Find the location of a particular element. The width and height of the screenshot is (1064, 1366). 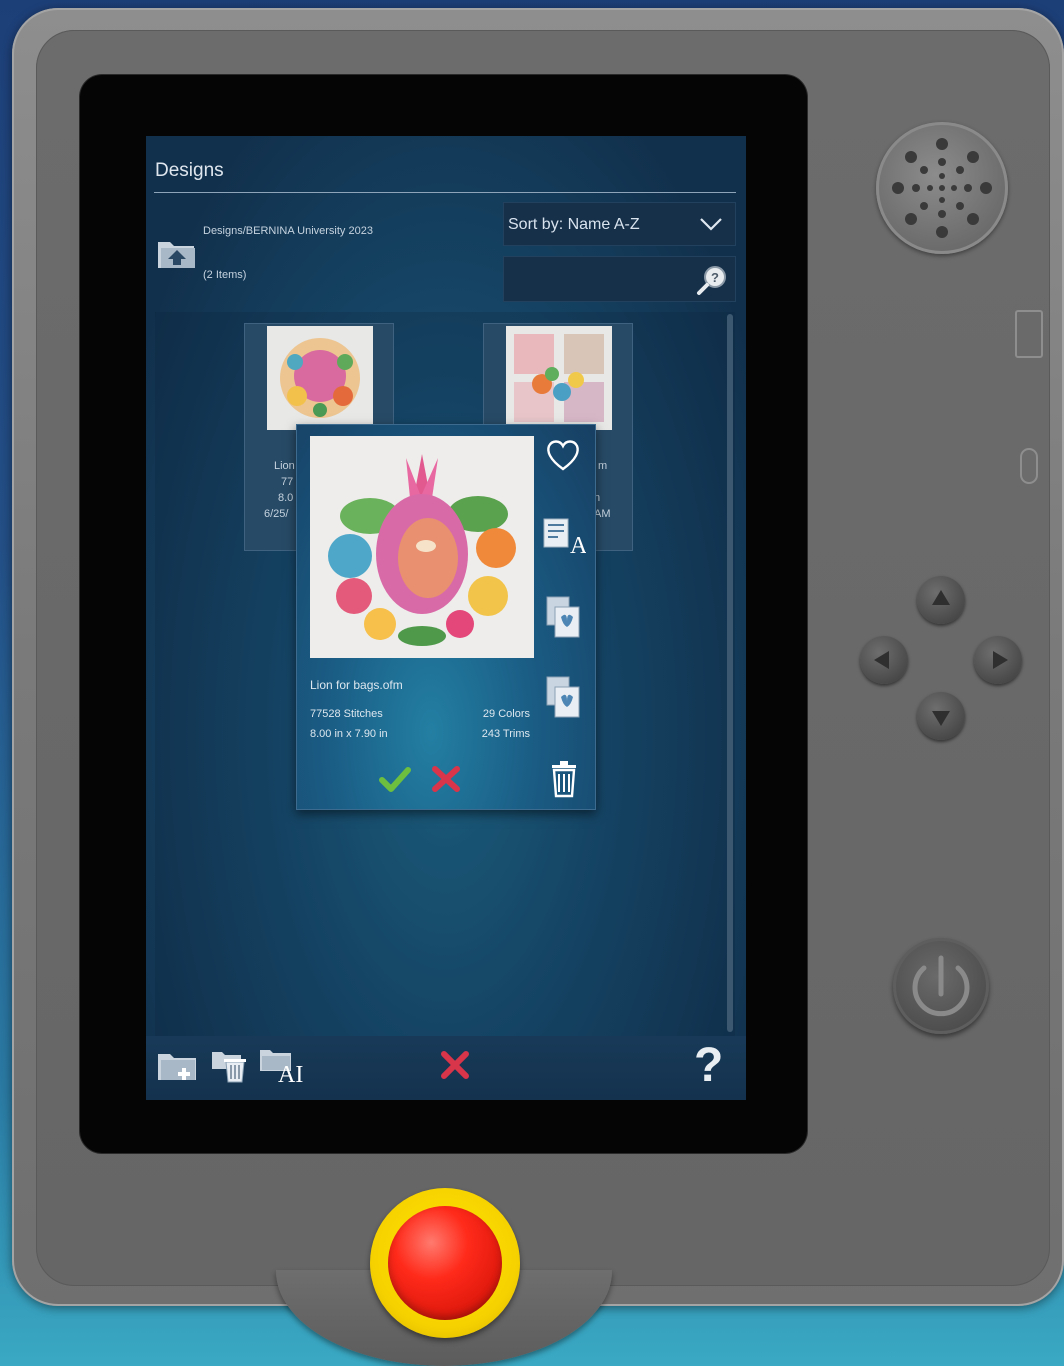

sort-dropdown: Sort by: Name A-Z is located at coordinates (619, 224).